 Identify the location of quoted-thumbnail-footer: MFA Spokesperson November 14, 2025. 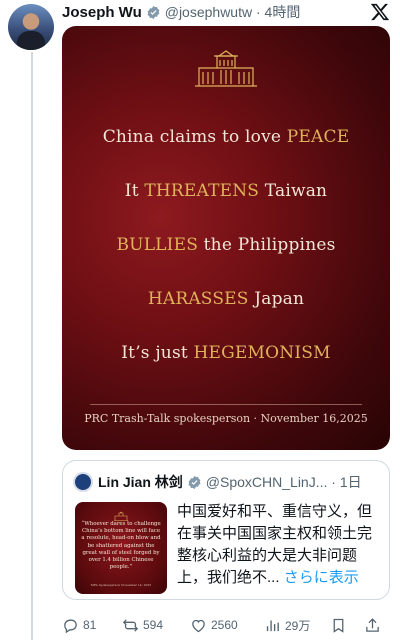
(121, 585).